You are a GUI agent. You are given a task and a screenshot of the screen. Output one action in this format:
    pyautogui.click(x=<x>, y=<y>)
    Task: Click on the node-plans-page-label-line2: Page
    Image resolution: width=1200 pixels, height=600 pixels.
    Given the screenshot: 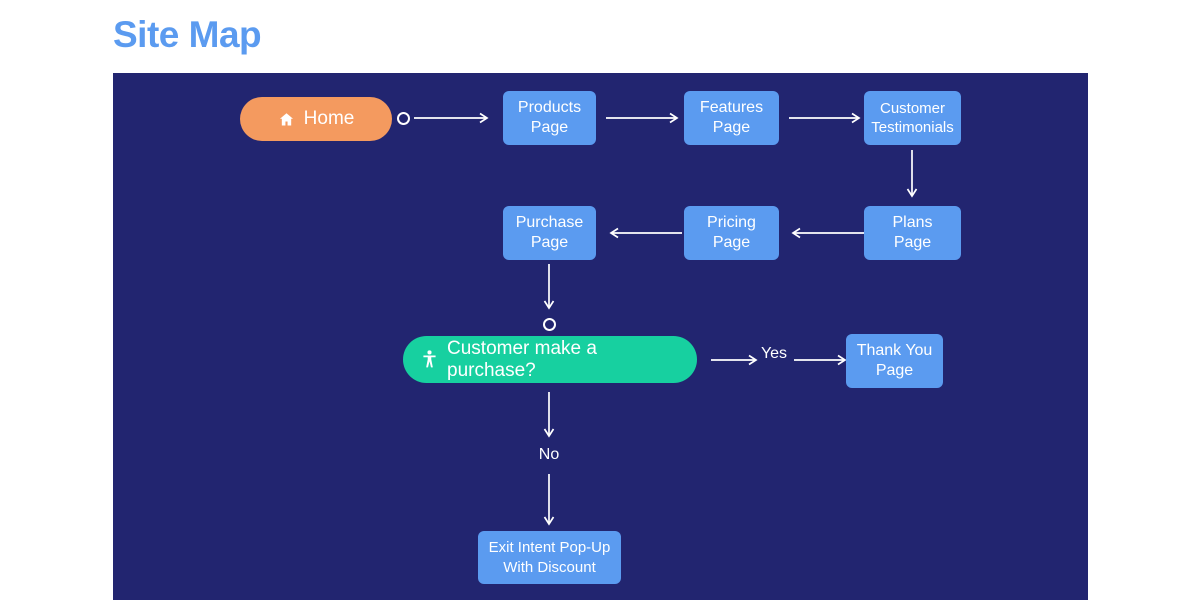 What is the action you would take?
    pyautogui.click(x=912, y=242)
    